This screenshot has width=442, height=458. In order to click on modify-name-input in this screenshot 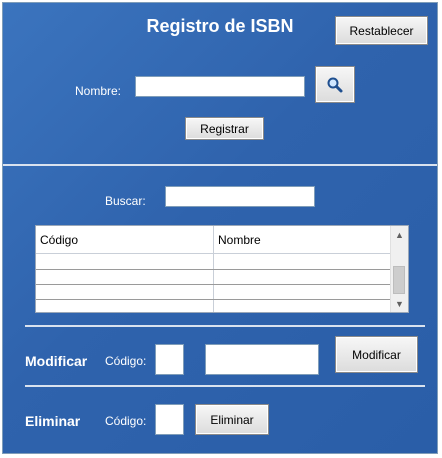, I will do `click(262, 359)`.